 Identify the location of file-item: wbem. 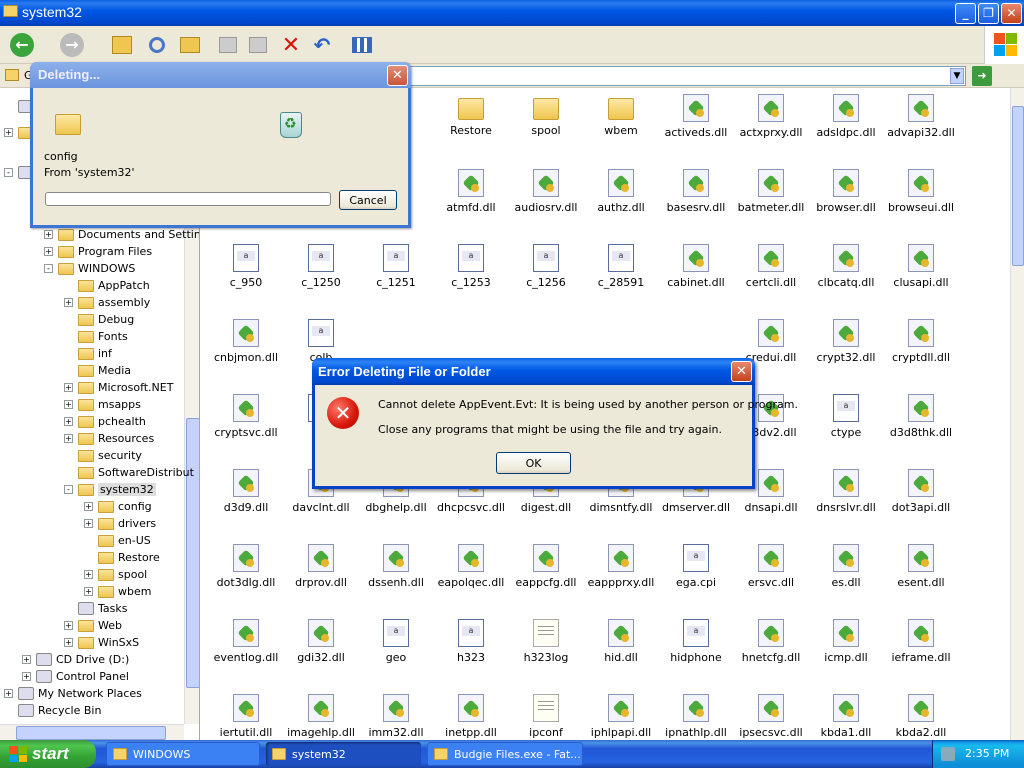
(621, 115).